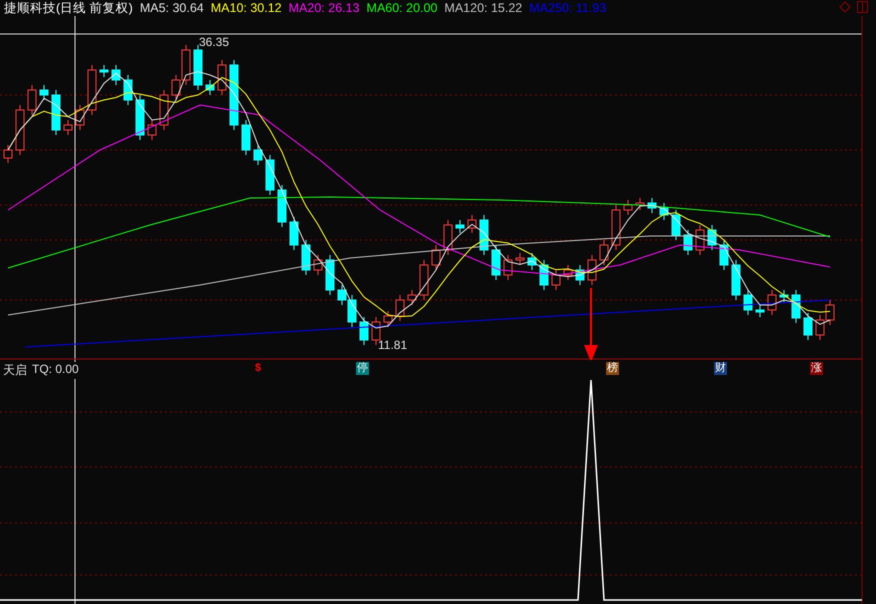 The width and height of the screenshot is (876, 604). Describe the element at coordinates (816, 368) in the screenshot. I see `signal-marker: 涨` at that location.